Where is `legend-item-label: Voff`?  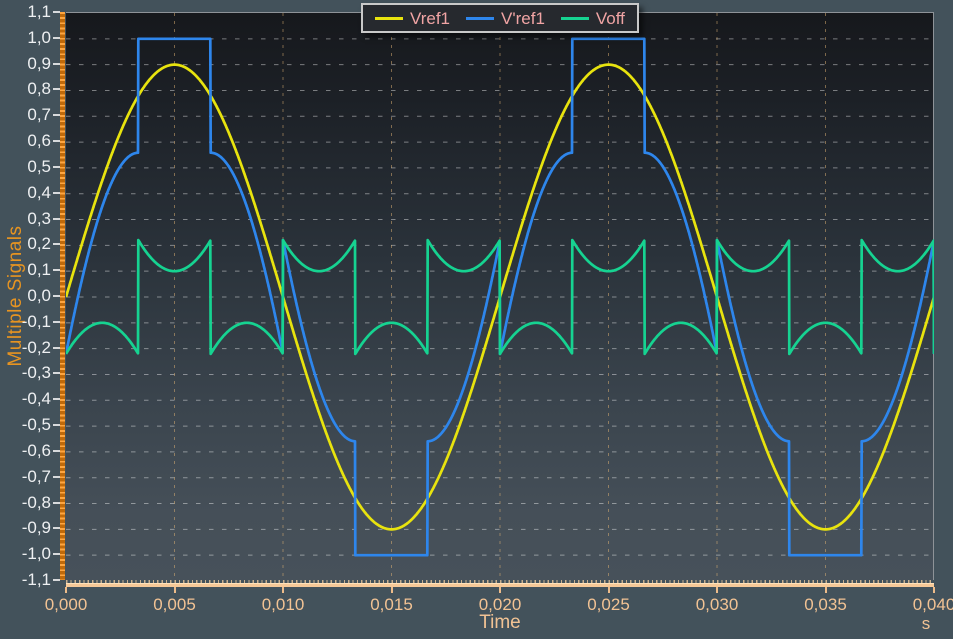
legend-item-label: Voff is located at coordinates (610, 18).